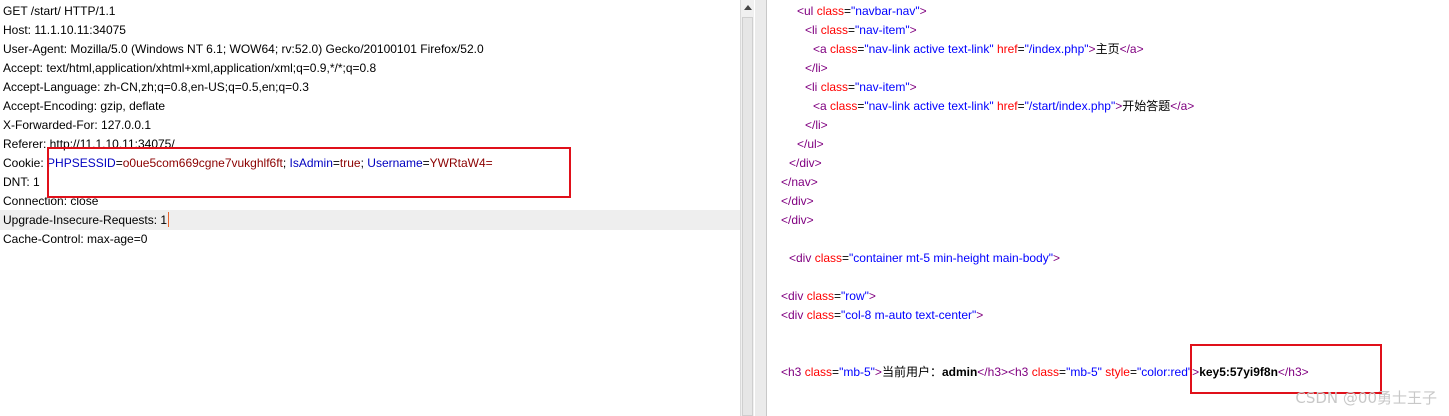 The width and height of the screenshot is (1449, 416). Describe the element at coordinates (855, 296) in the screenshot. I see `value-token: "row"` at that location.